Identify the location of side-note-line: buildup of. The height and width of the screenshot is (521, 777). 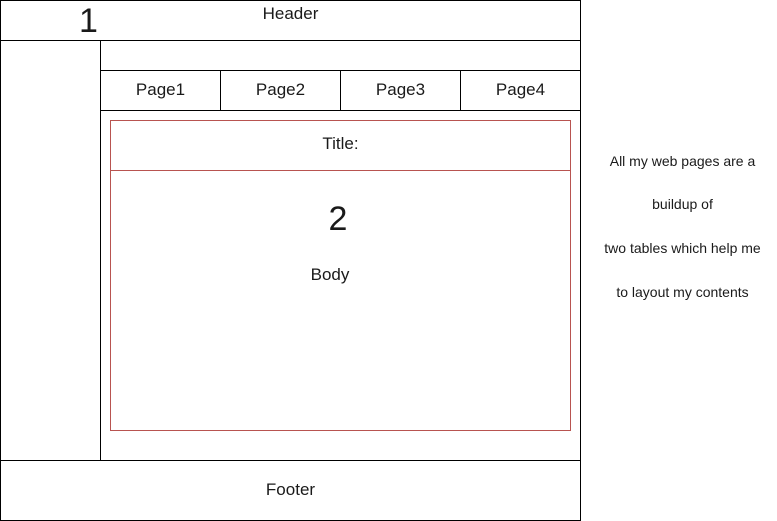
(682, 204).